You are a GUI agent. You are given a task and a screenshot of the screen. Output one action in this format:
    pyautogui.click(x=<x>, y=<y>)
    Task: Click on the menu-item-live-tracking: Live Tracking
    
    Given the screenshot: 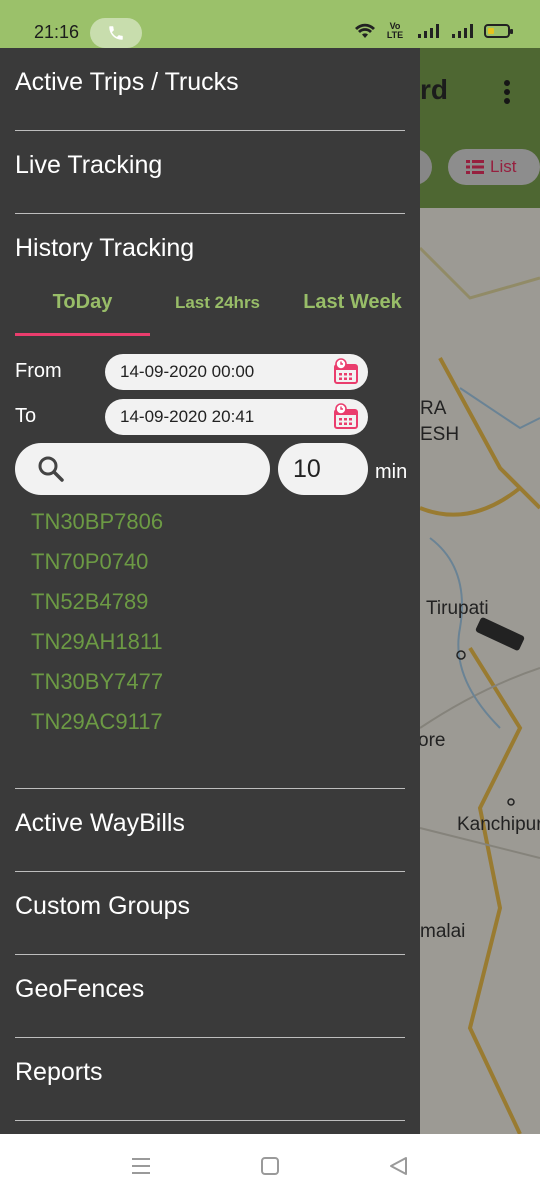 What is the action you would take?
    pyautogui.click(x=88, y=165)
    